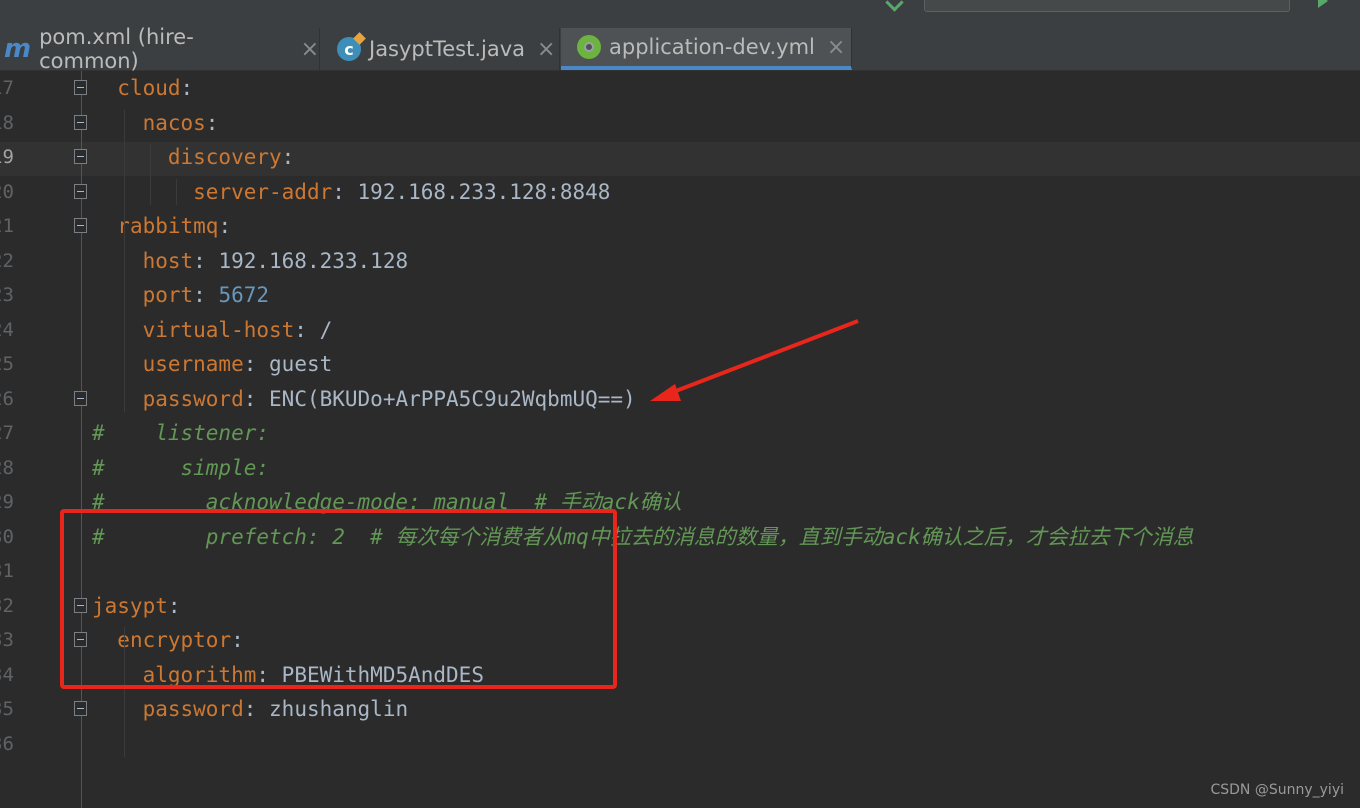 Image resolution: width=1360 pixels, height=808 pixels. What do you see at coordinates (174, 122) in the screenshot?
I see `yaml-key: nacos` at bounding box center [174, 122].